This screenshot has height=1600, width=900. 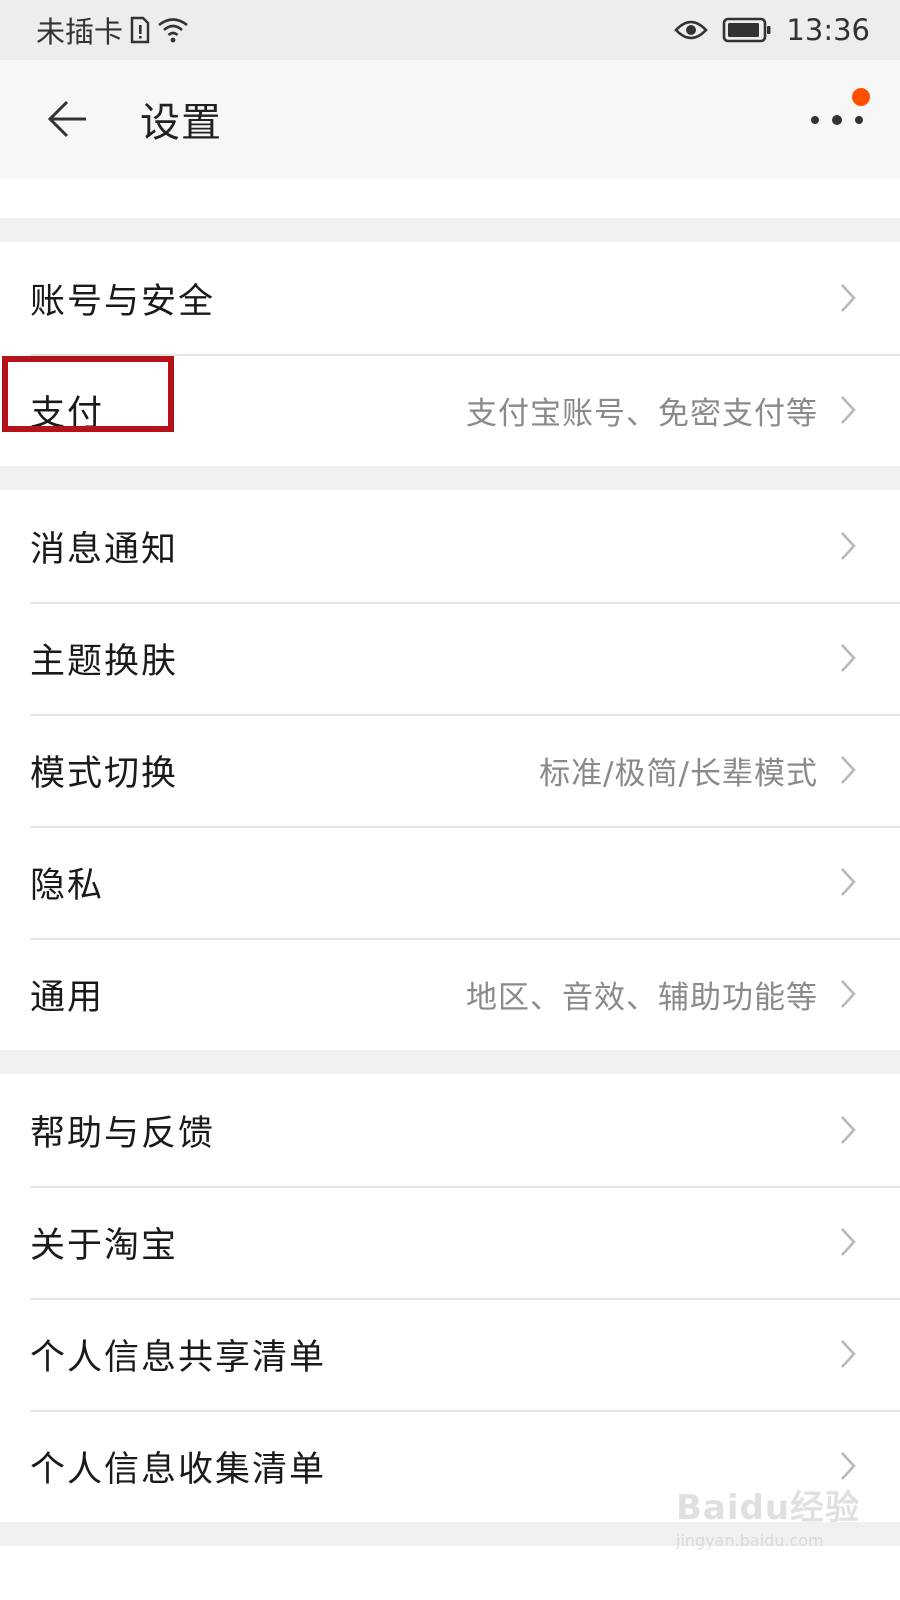 I want to click on partial-list-item-bottom, so click(x=450, y=1573).